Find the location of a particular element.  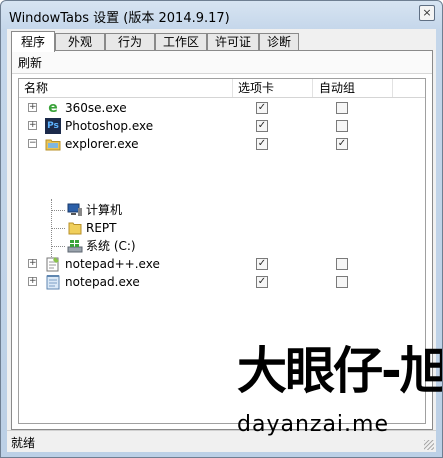

column-autogroup: 自动组 is located at coordinates (353, 88).